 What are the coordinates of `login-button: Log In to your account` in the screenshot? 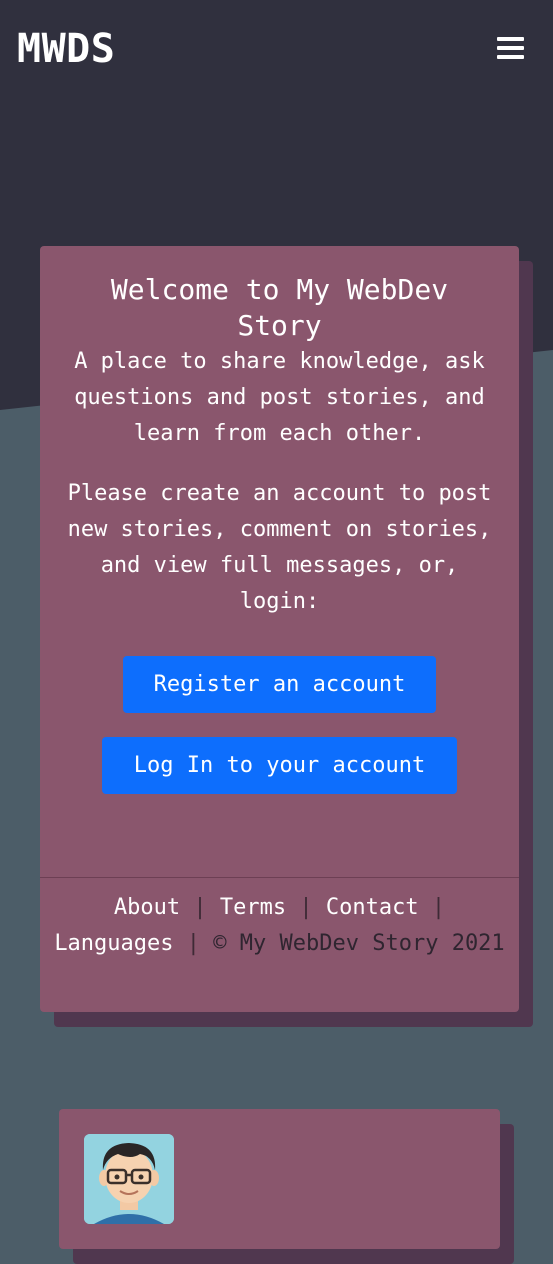 It's located at (279, 765).